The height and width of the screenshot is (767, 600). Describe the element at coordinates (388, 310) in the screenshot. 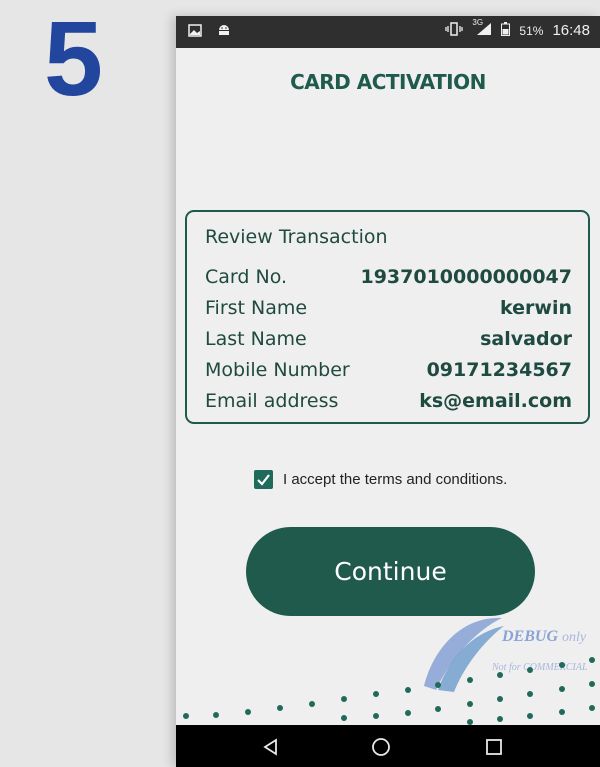

I see `review-row-first-name: First Name kerwin` at that location.